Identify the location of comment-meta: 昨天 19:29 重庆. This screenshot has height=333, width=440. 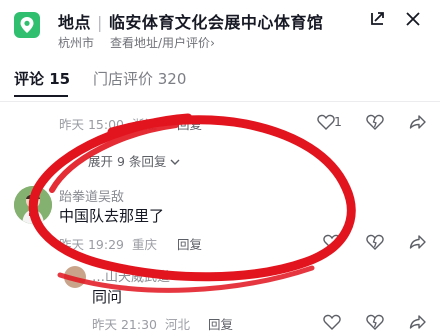
(108, 243).